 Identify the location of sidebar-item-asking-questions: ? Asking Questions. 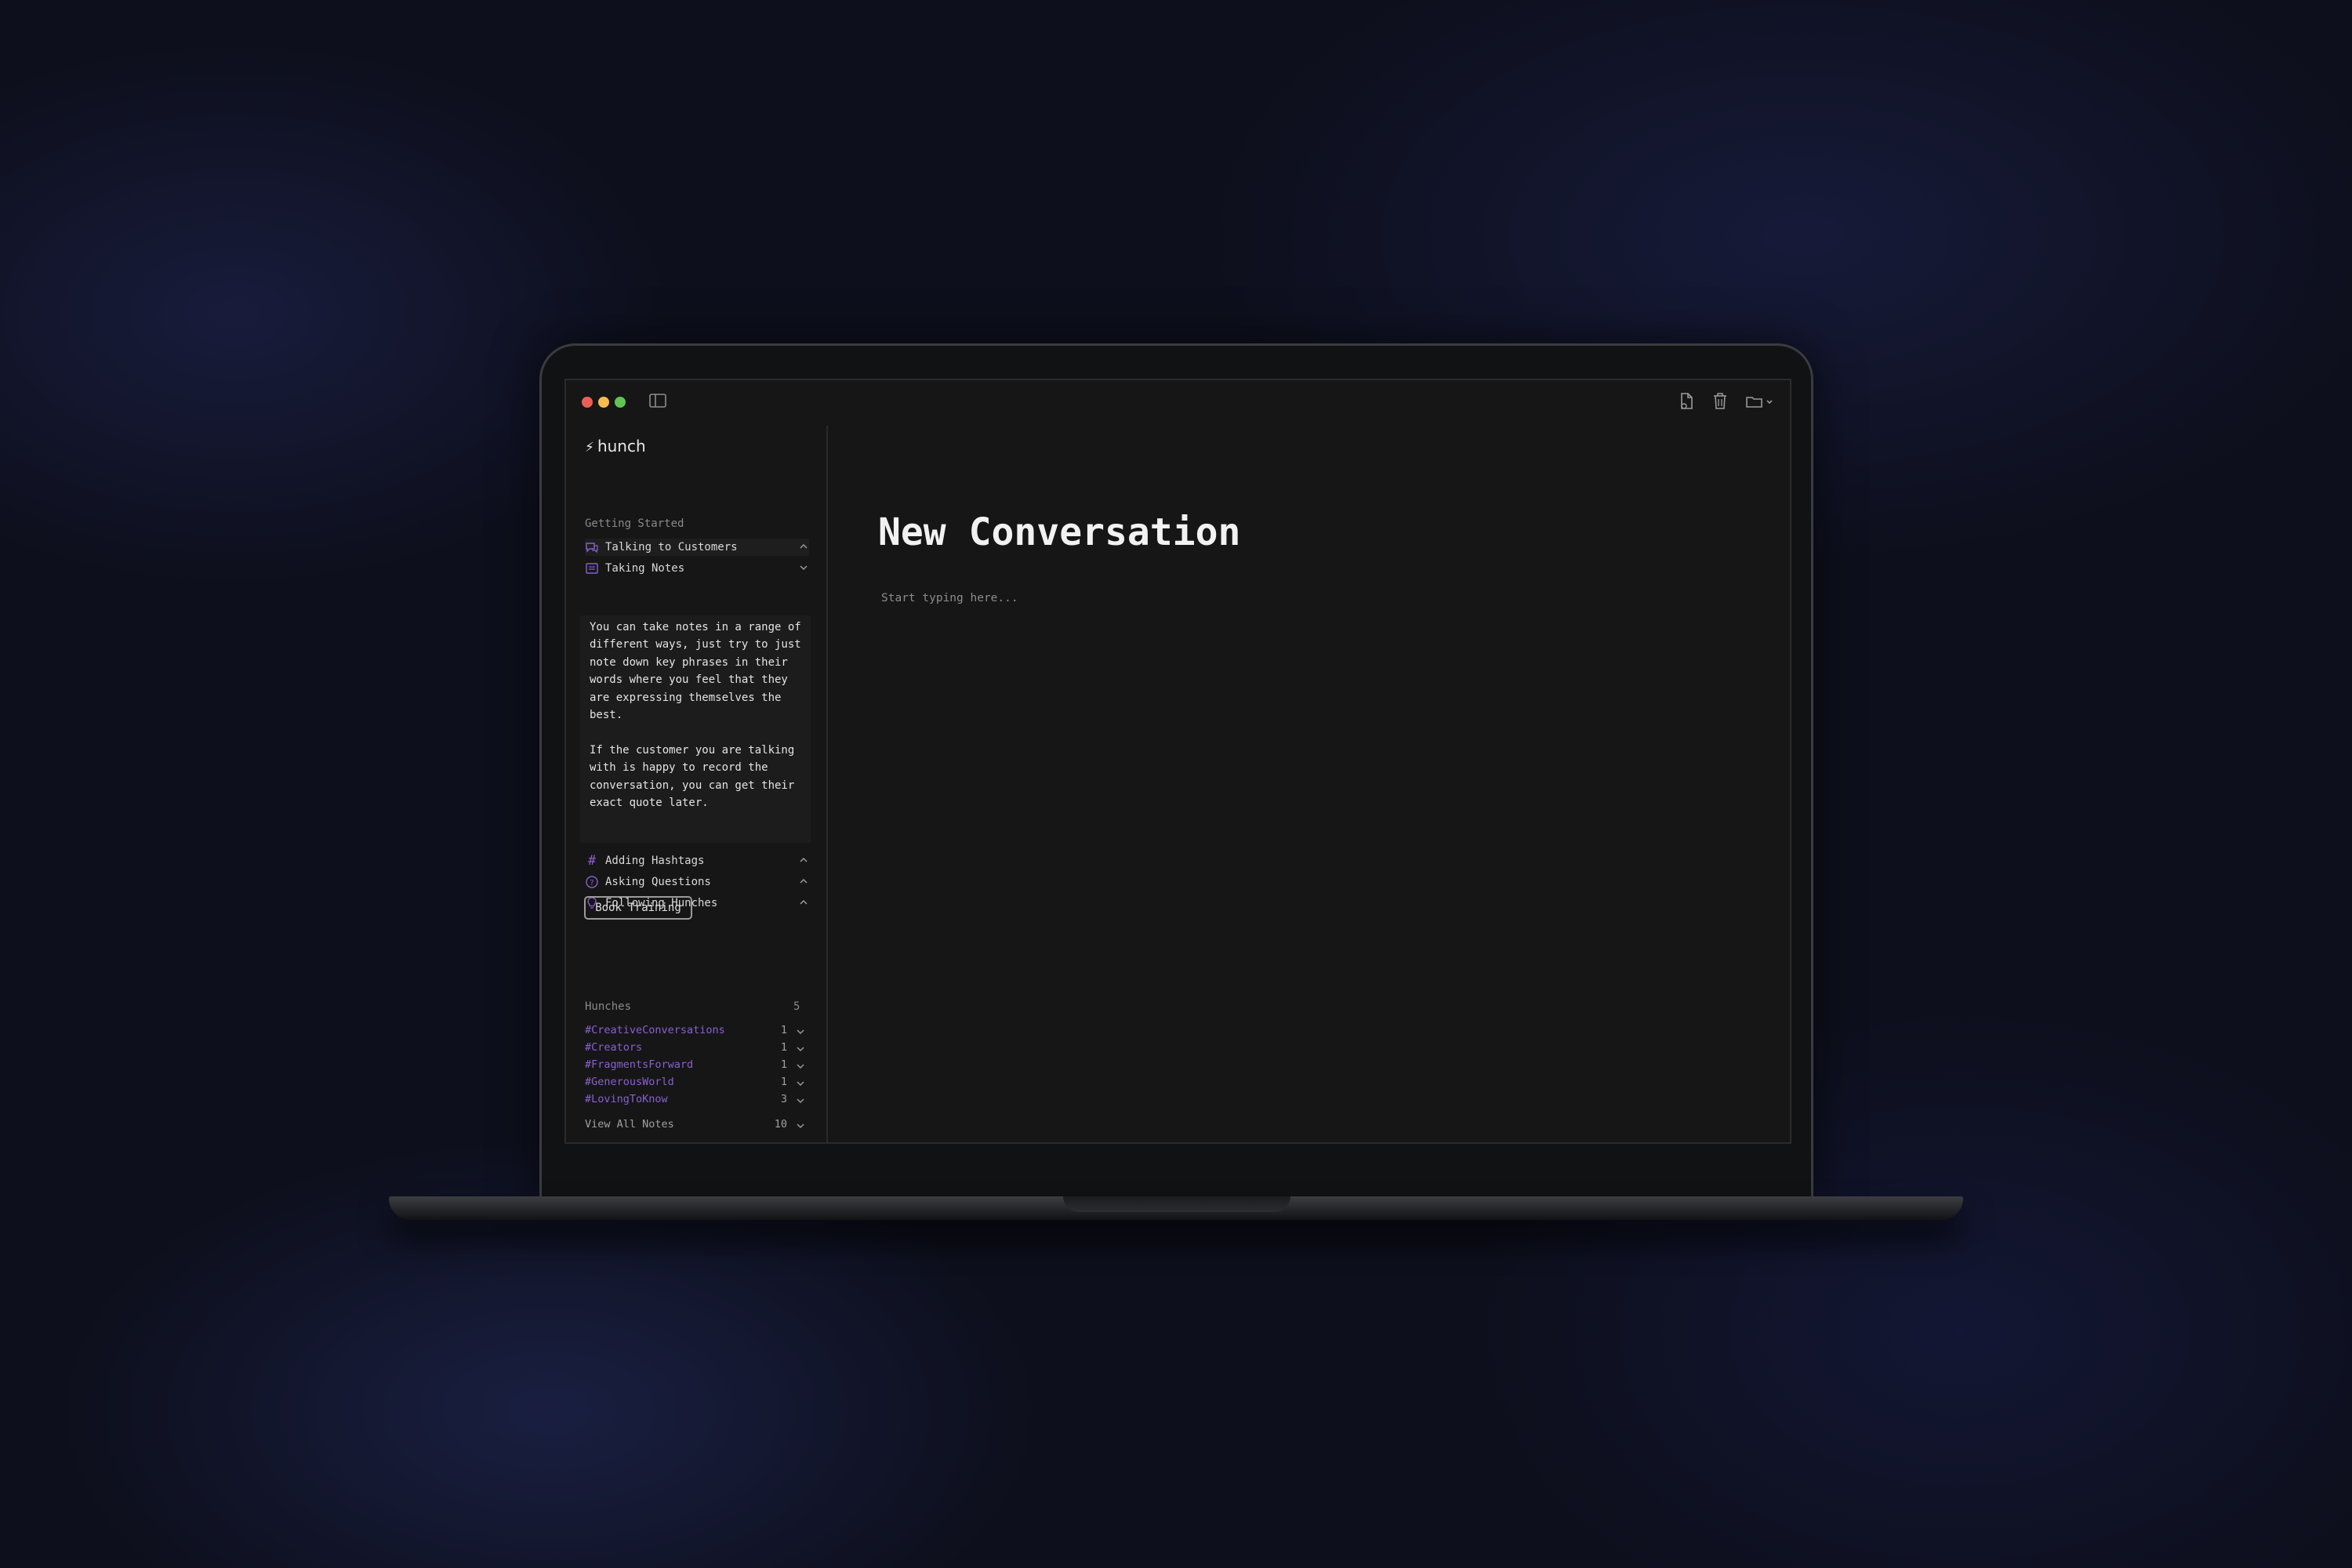
(697, 882).